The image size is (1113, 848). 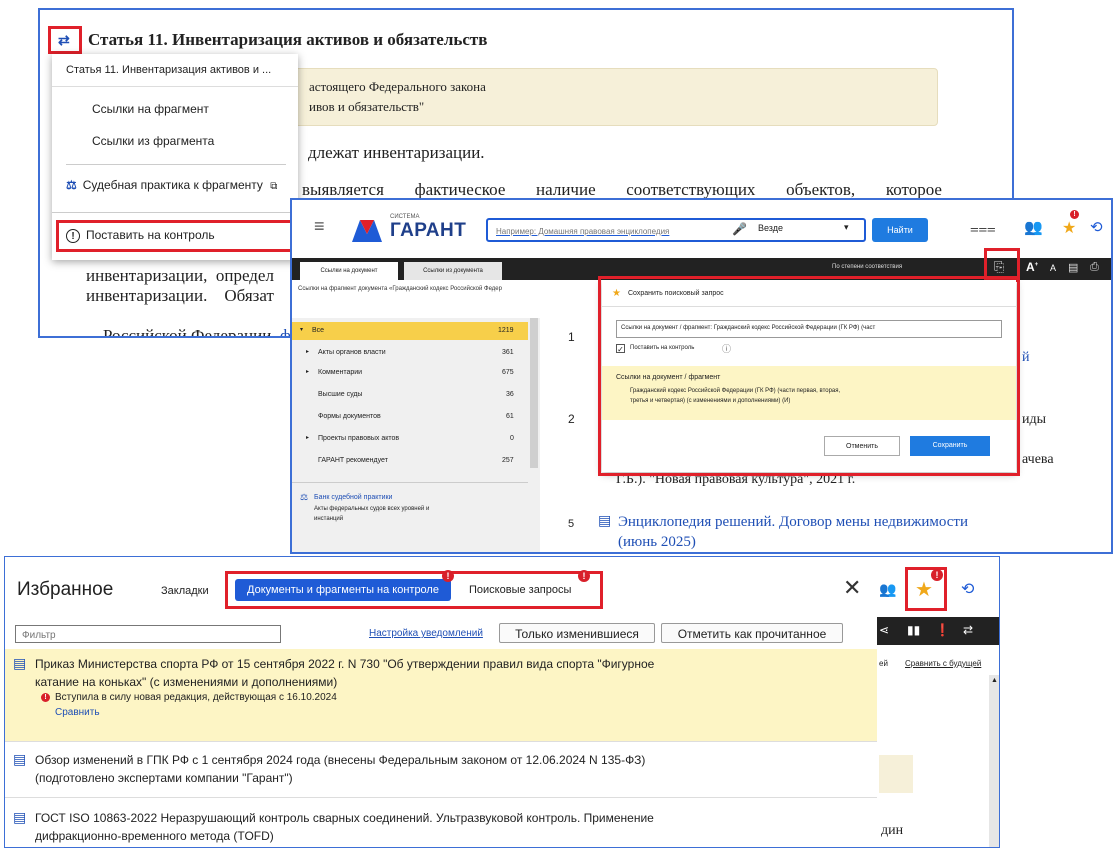 I want to click on find-button: Найти, so click(x=900, y=230).